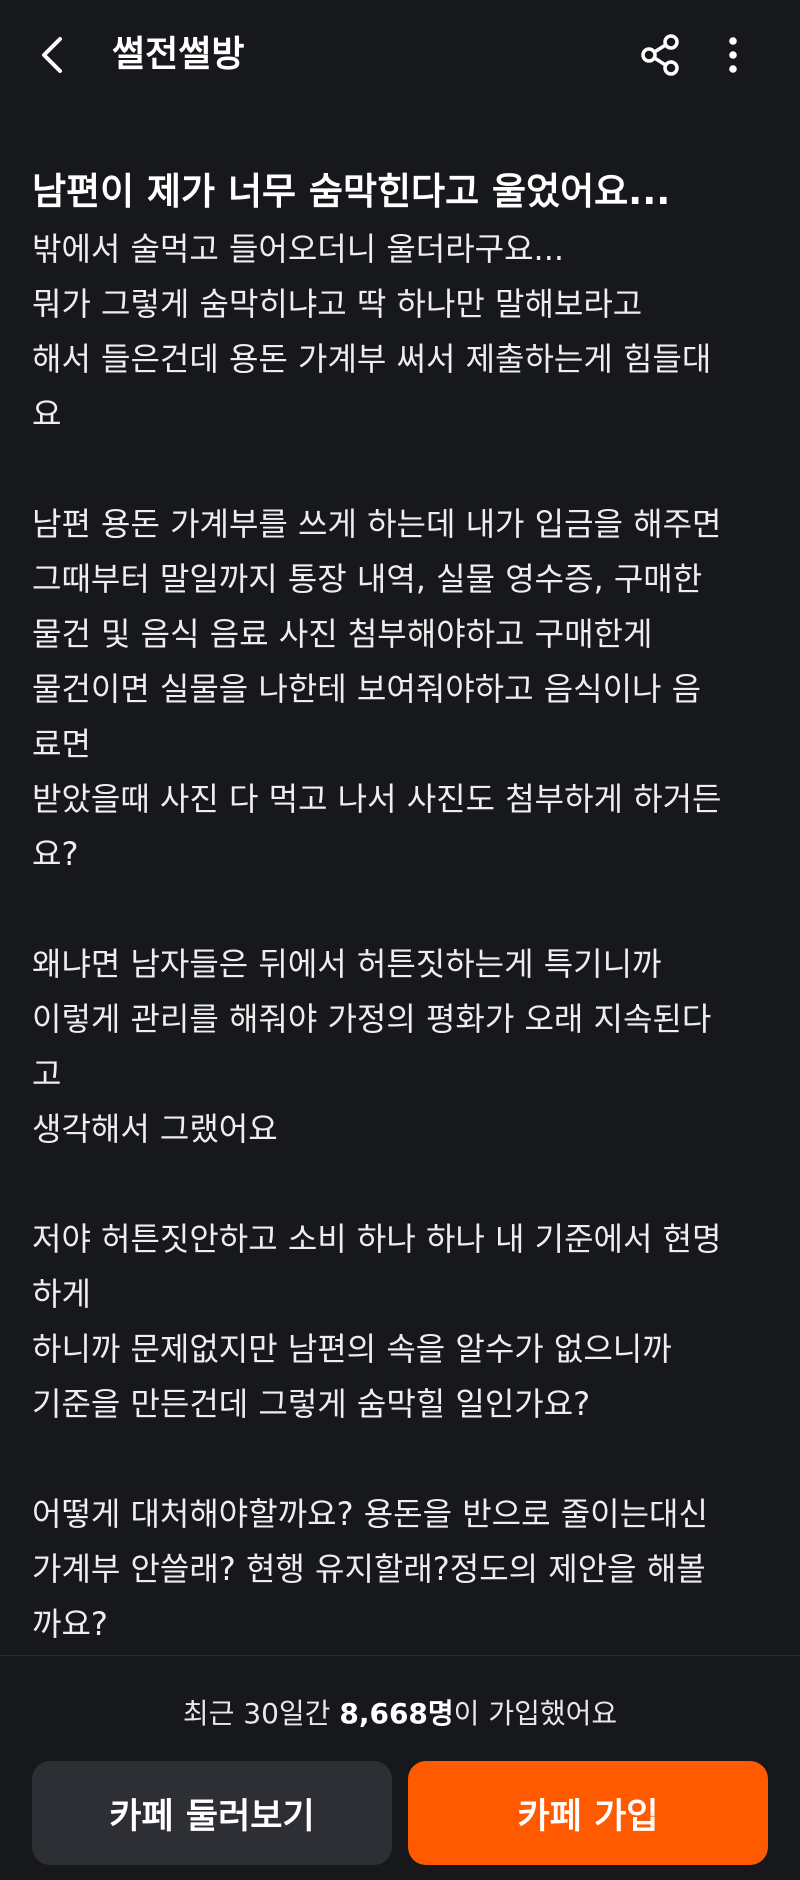  Describe the element at coordinates (352, 1349) in the screenshot. I see `post-line: 하니까 문제없지만 남편의 속을 알수가 없으니까` at that location.